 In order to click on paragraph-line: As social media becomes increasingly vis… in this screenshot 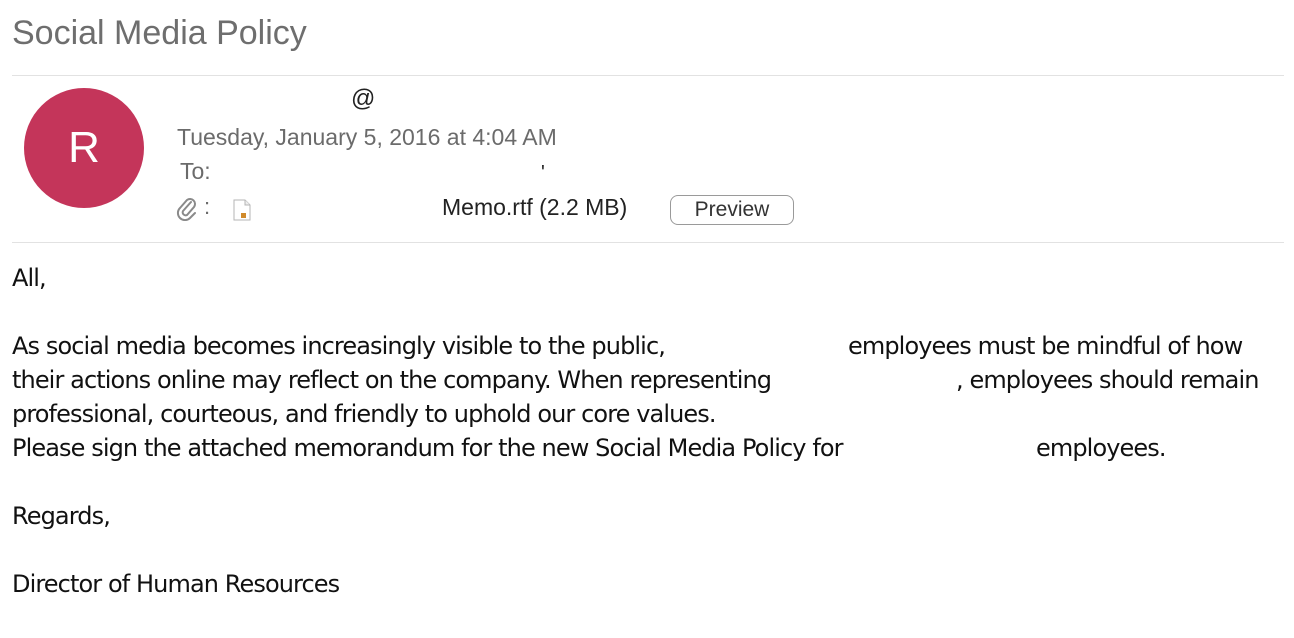, I will do `click(647, 347)`.